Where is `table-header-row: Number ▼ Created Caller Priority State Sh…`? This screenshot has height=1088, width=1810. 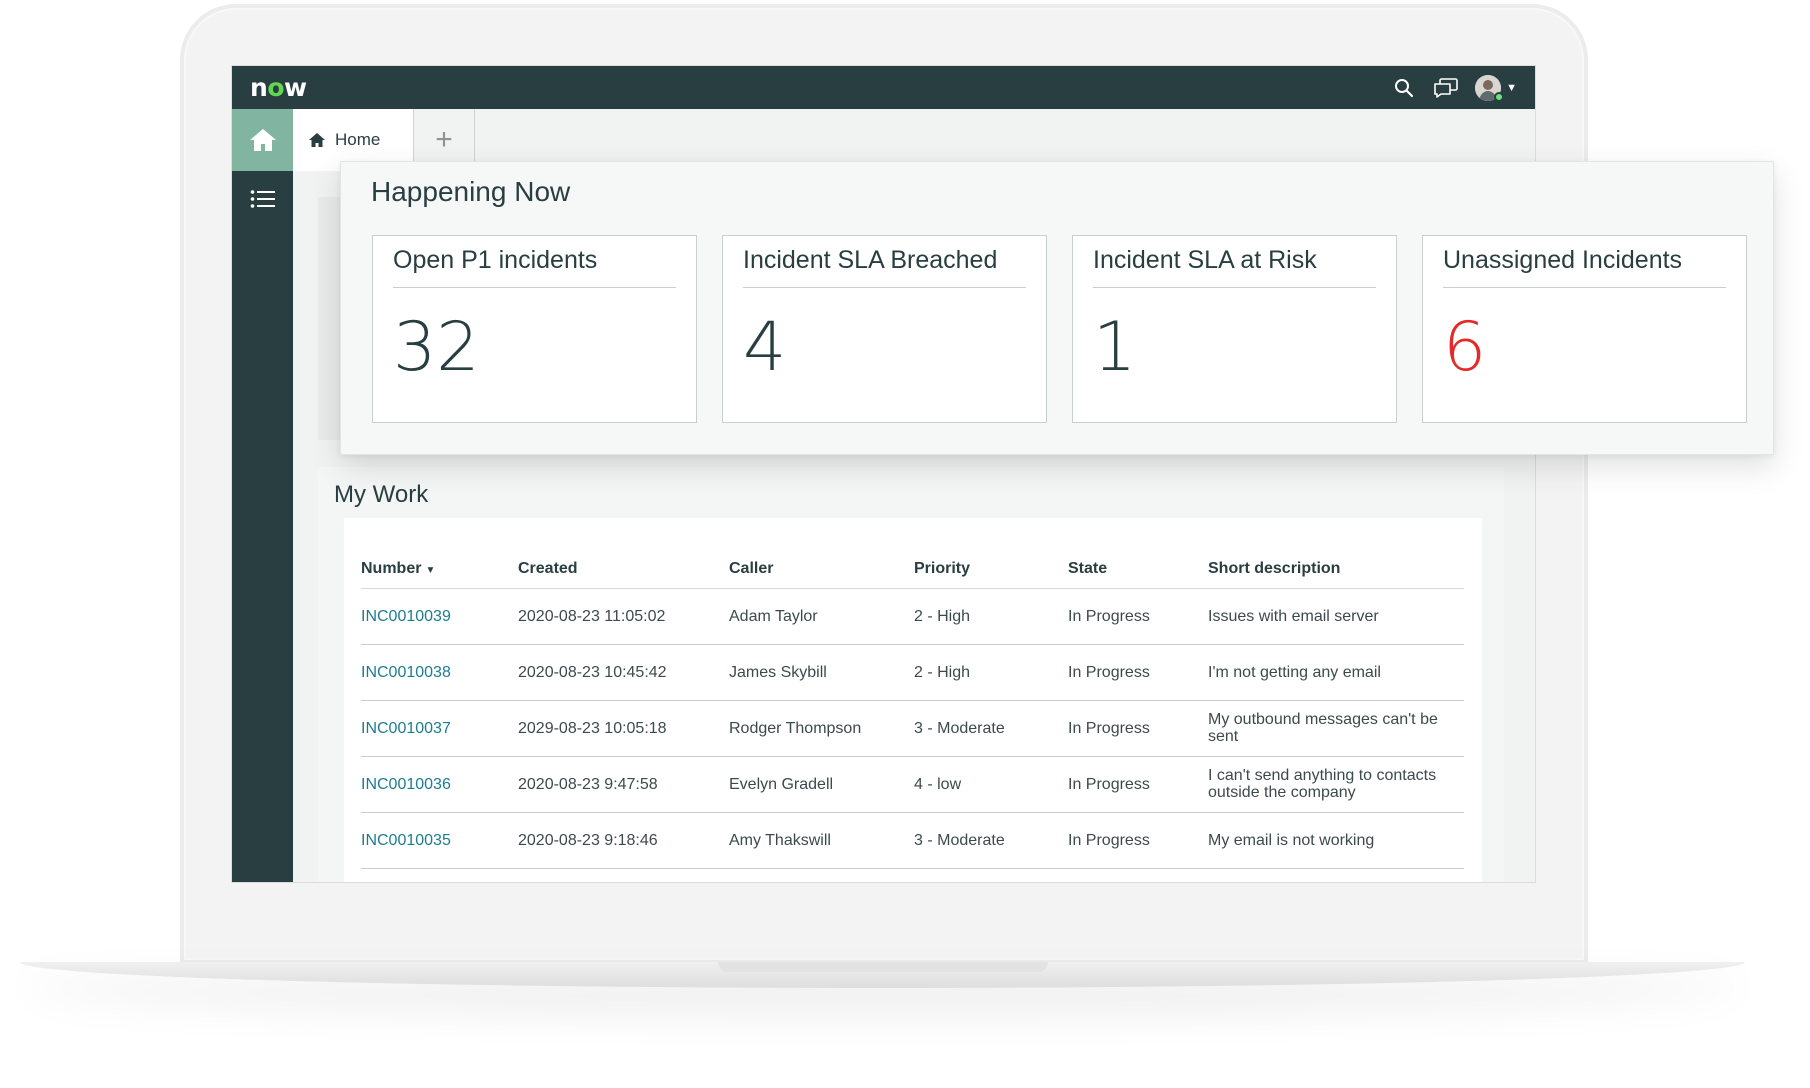
table-header-row: Number ▼ Created Caller Priority State Sh… is located at coordinates (912, 569).